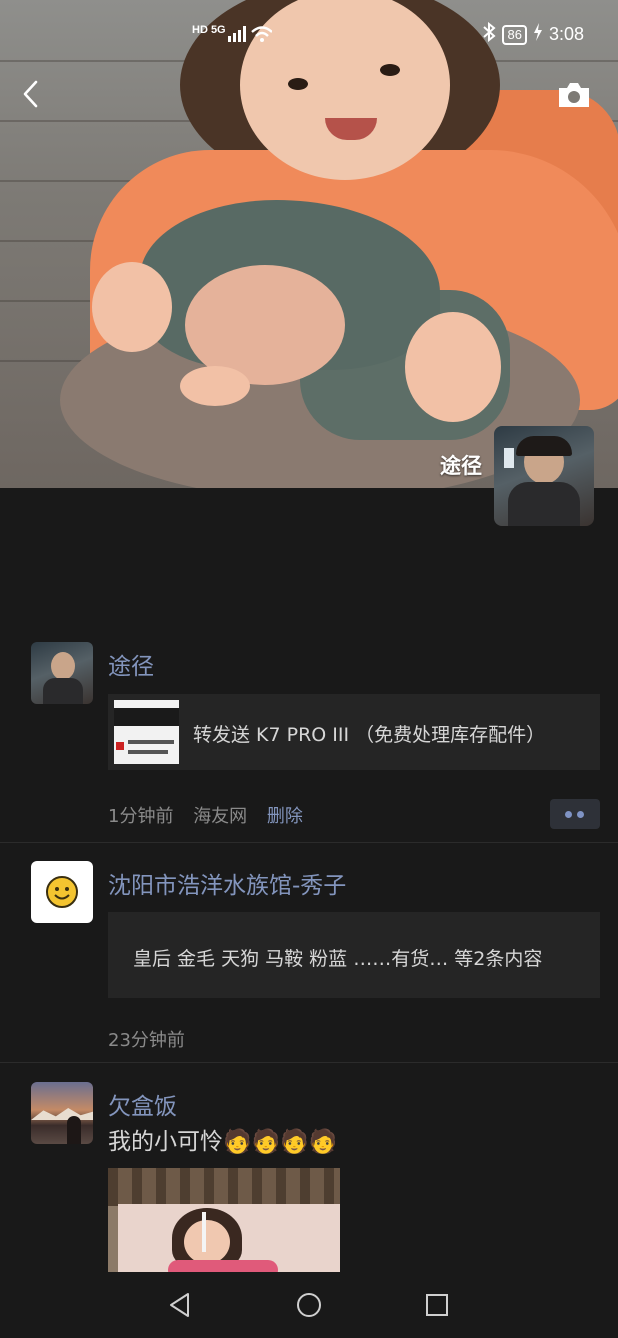  I want to click on smiley-icon, so click(62, 892).